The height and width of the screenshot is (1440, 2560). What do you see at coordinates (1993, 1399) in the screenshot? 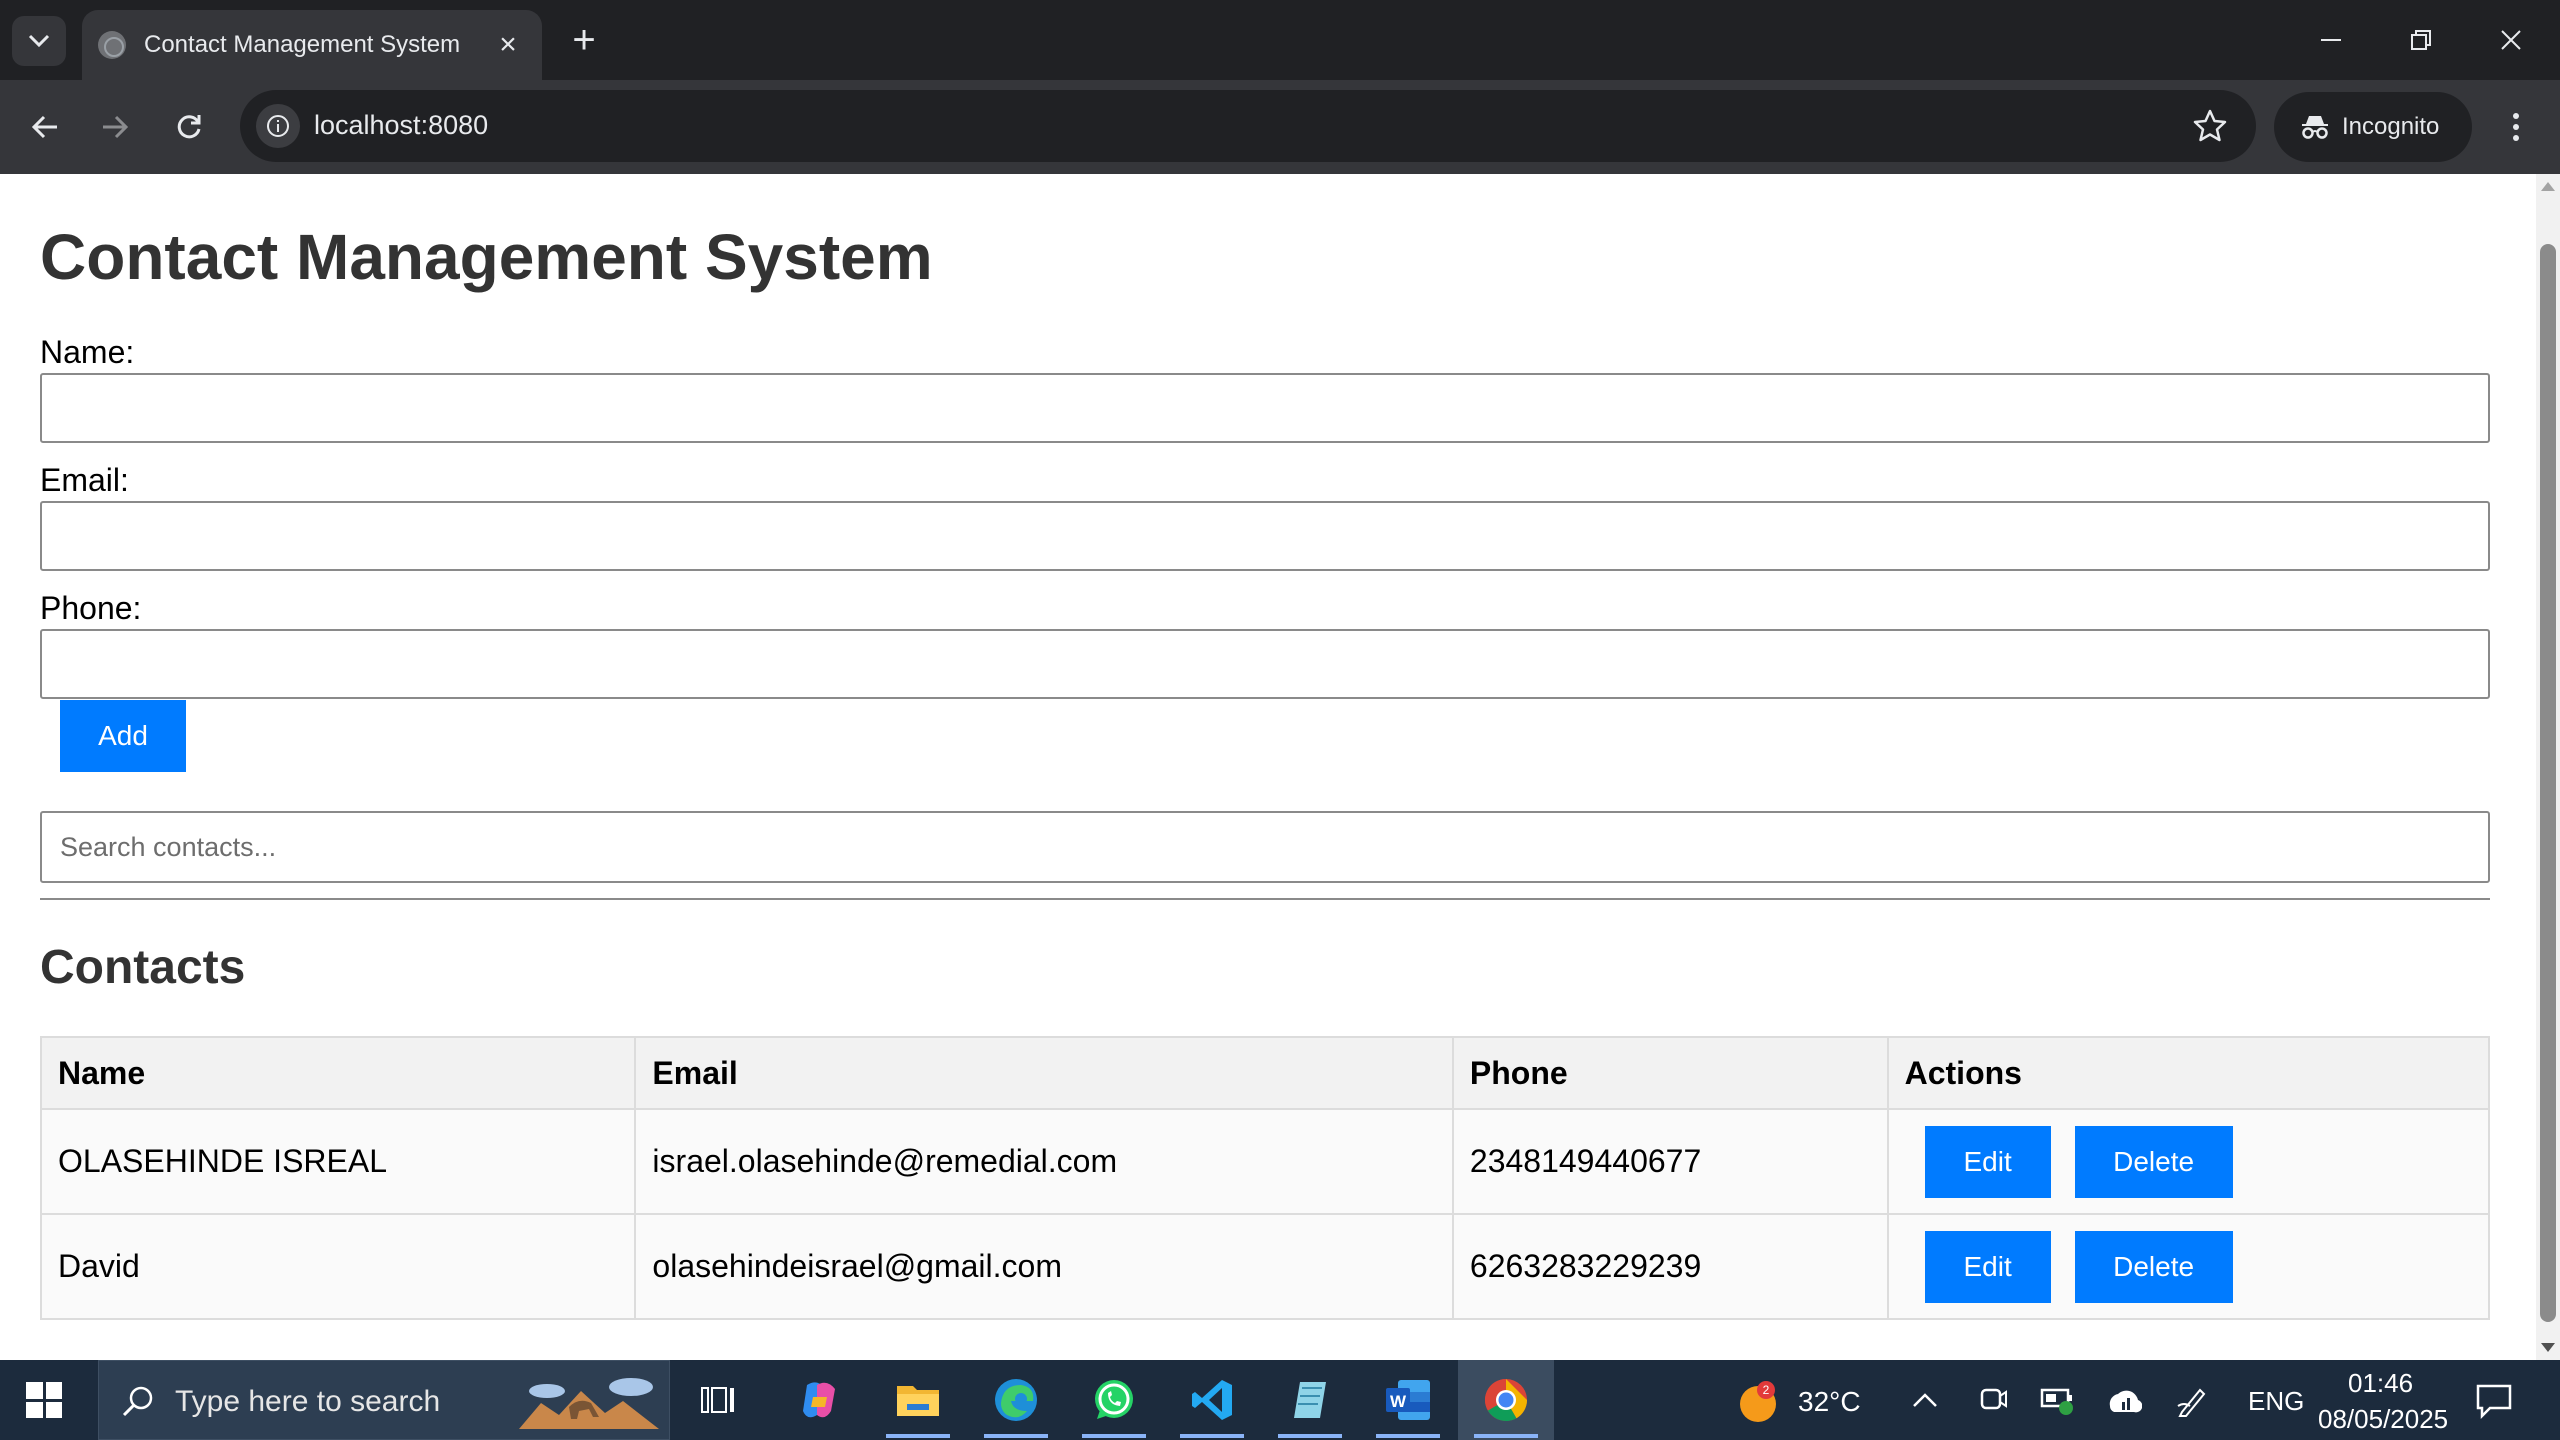
I see `meet-now-icon` at bounding box center [1993, 1399].